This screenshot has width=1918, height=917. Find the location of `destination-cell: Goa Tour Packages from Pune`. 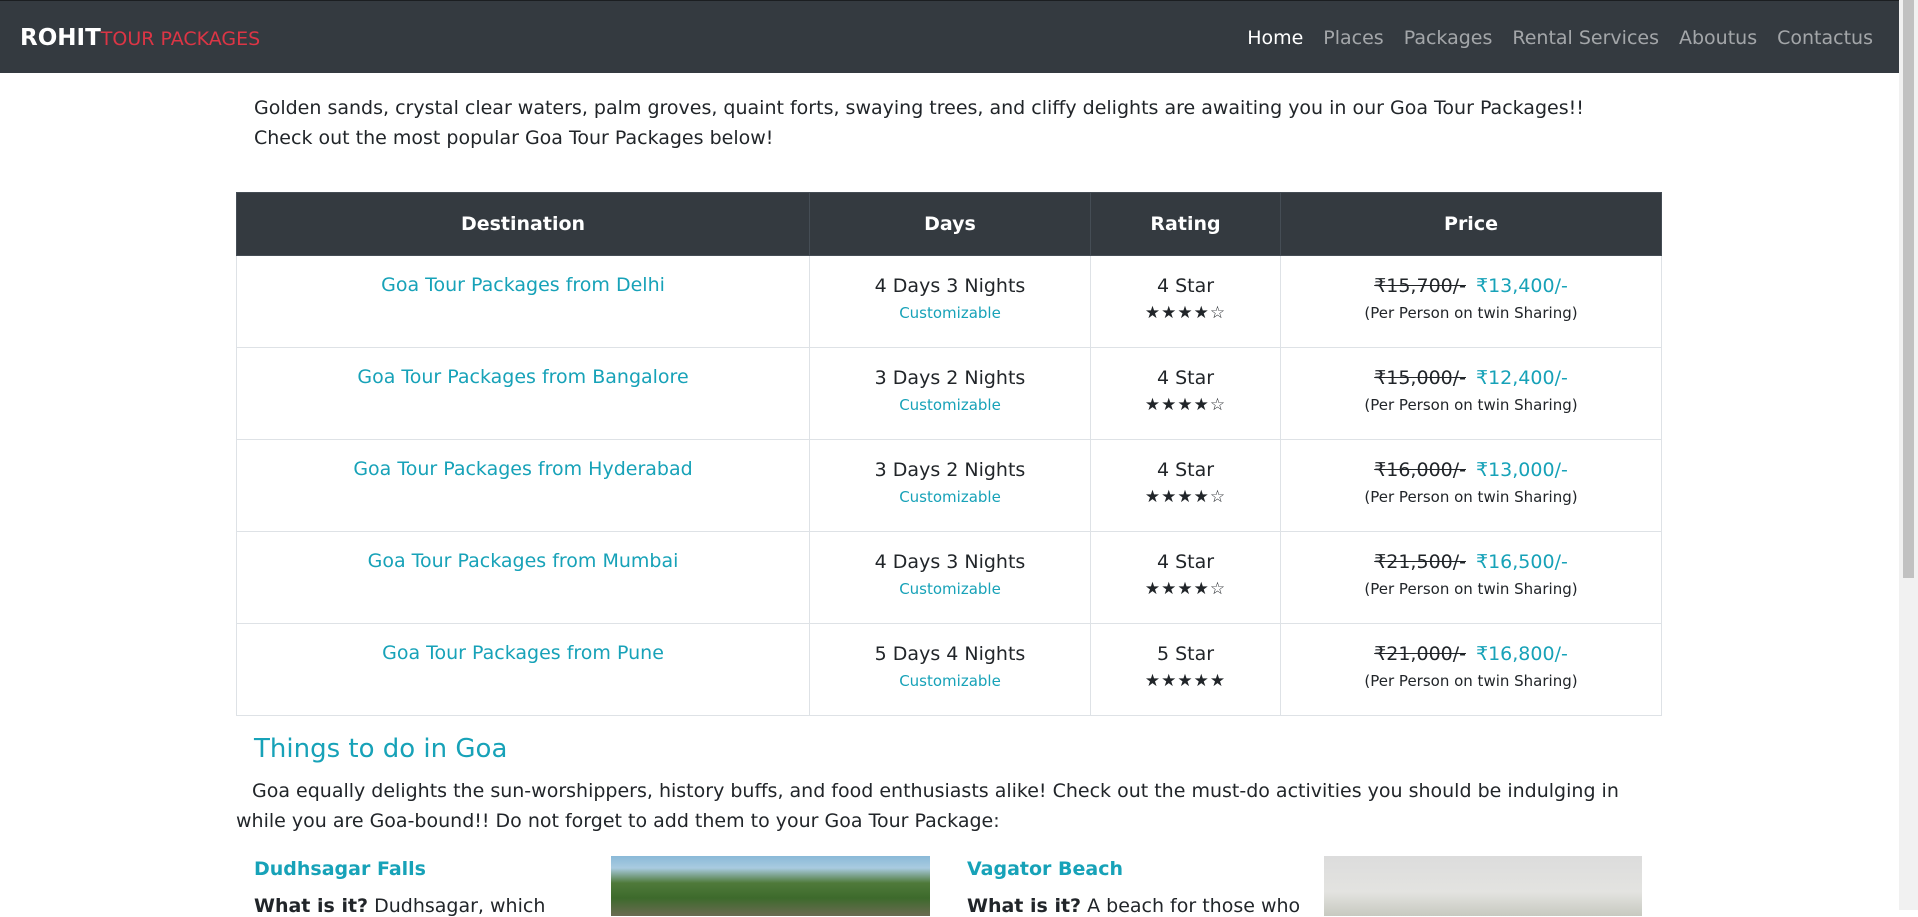

destination-cell: Goa Tour Packages from Pune is located at coordinates (523, 669).